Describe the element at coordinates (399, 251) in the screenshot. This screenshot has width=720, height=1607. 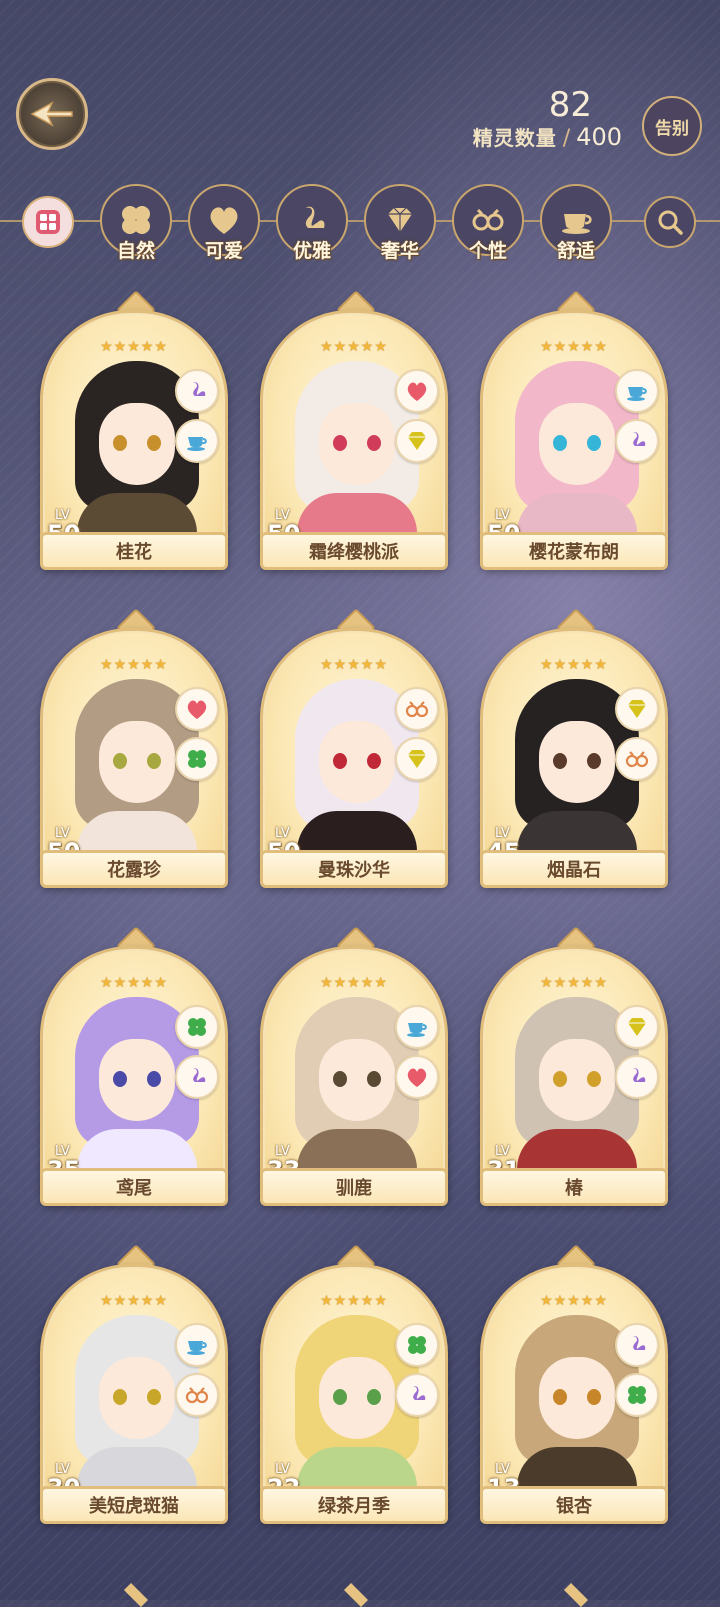
I see `filter-luxury-label: 奢华` at that location.